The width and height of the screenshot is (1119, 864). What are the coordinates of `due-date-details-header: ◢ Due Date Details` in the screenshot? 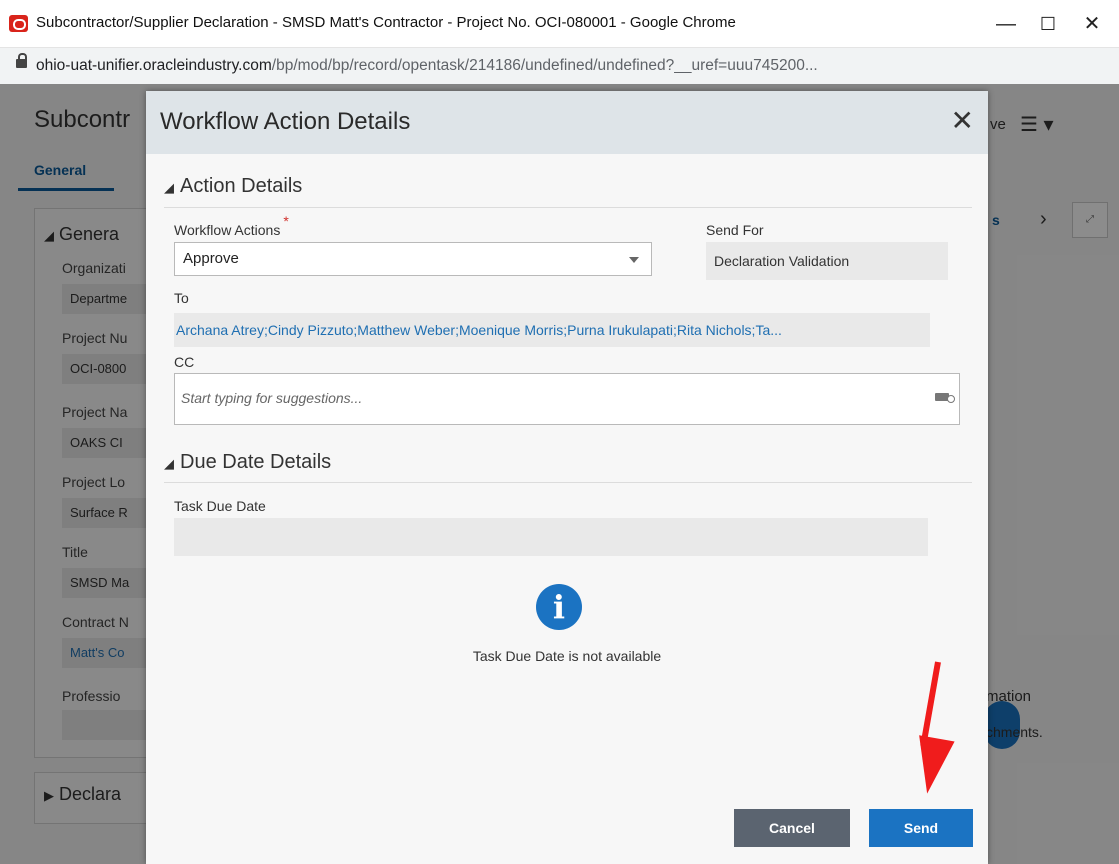 It's located at (247, 462).